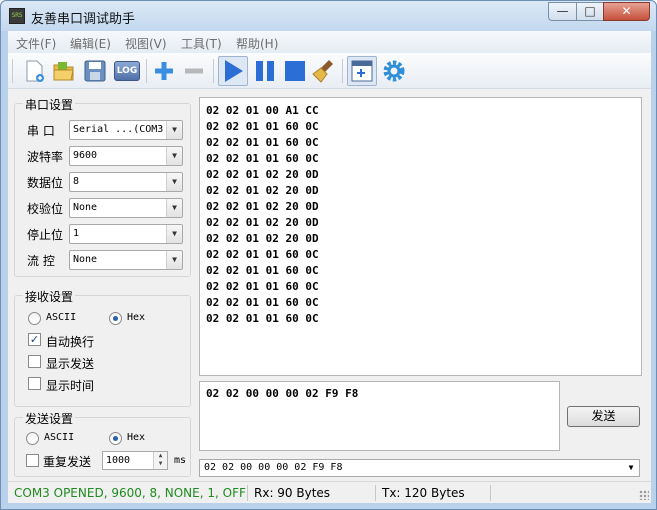  Describe the element at coordinates (85, 259) in the screenshot. I see `flow-select-value: None` at that location.